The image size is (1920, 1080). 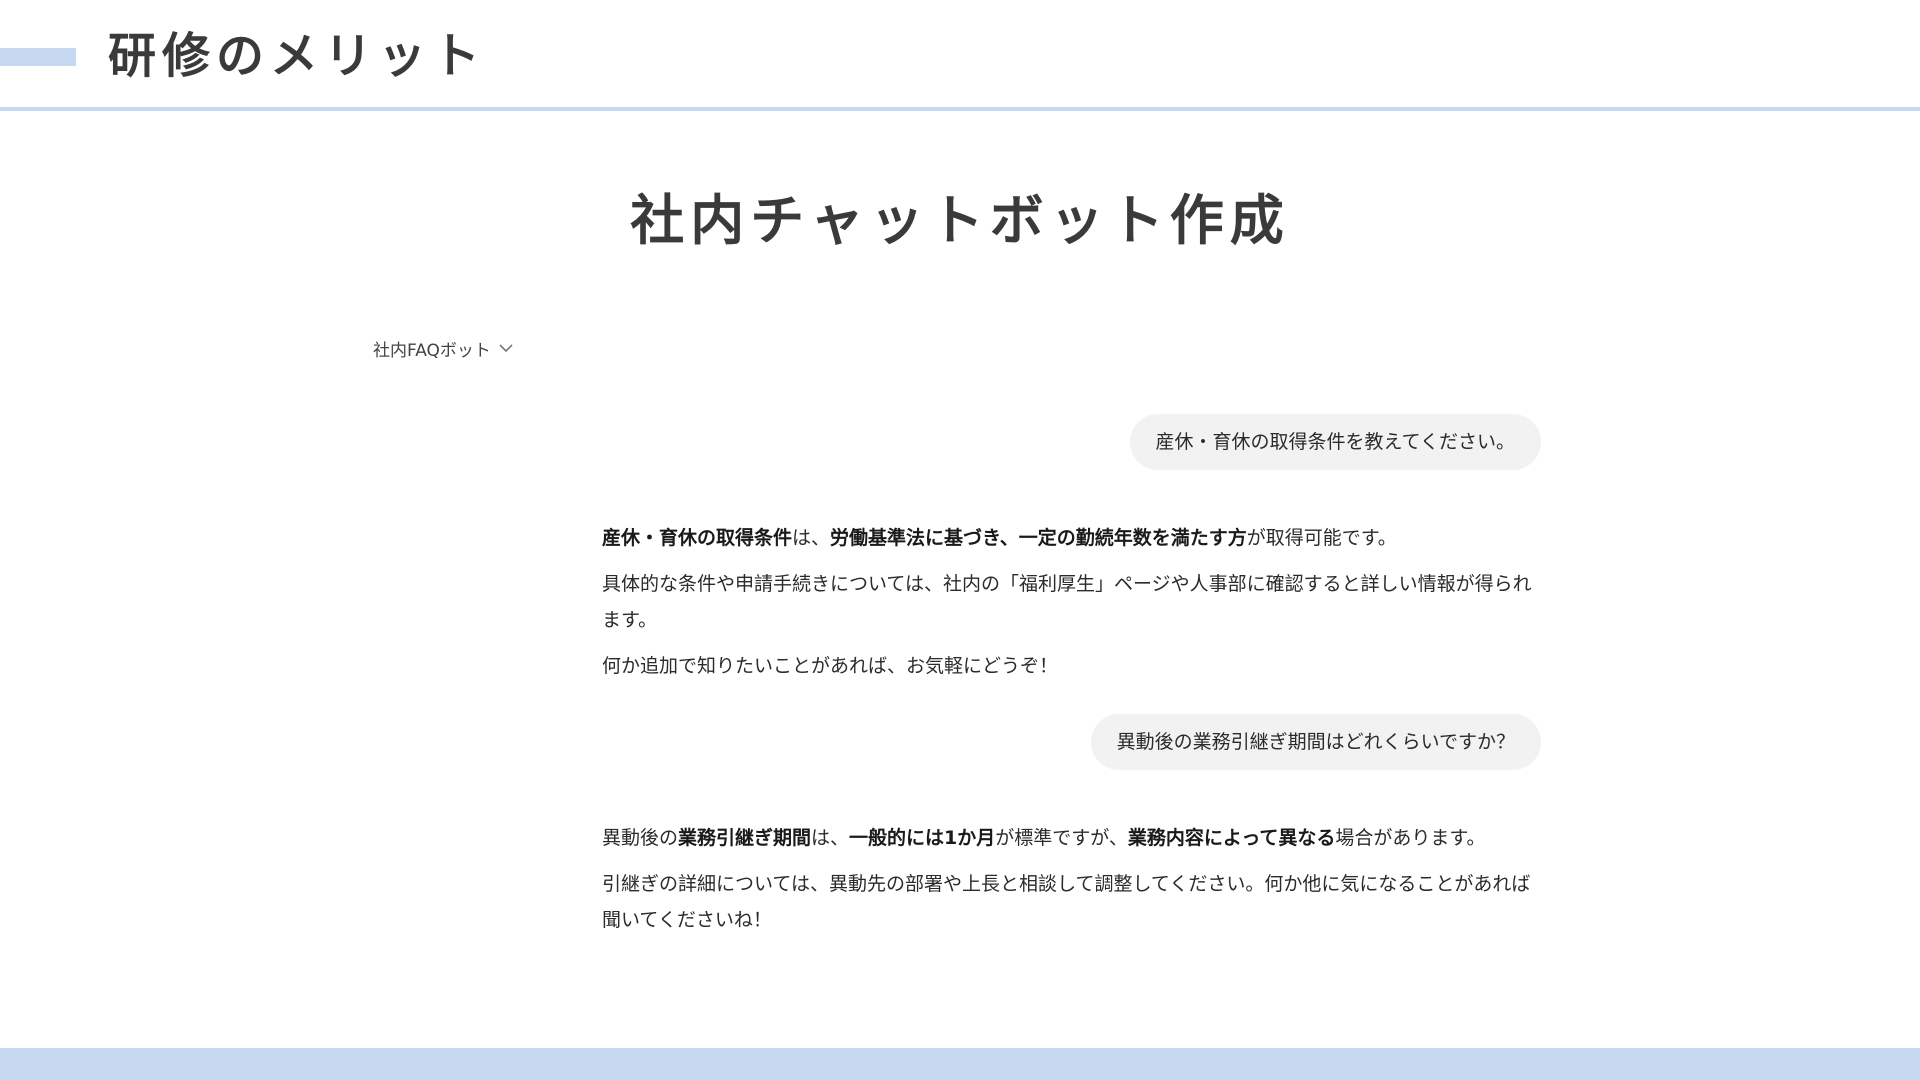 I want to click on header-accent-bar, so click(x=38, y=57).